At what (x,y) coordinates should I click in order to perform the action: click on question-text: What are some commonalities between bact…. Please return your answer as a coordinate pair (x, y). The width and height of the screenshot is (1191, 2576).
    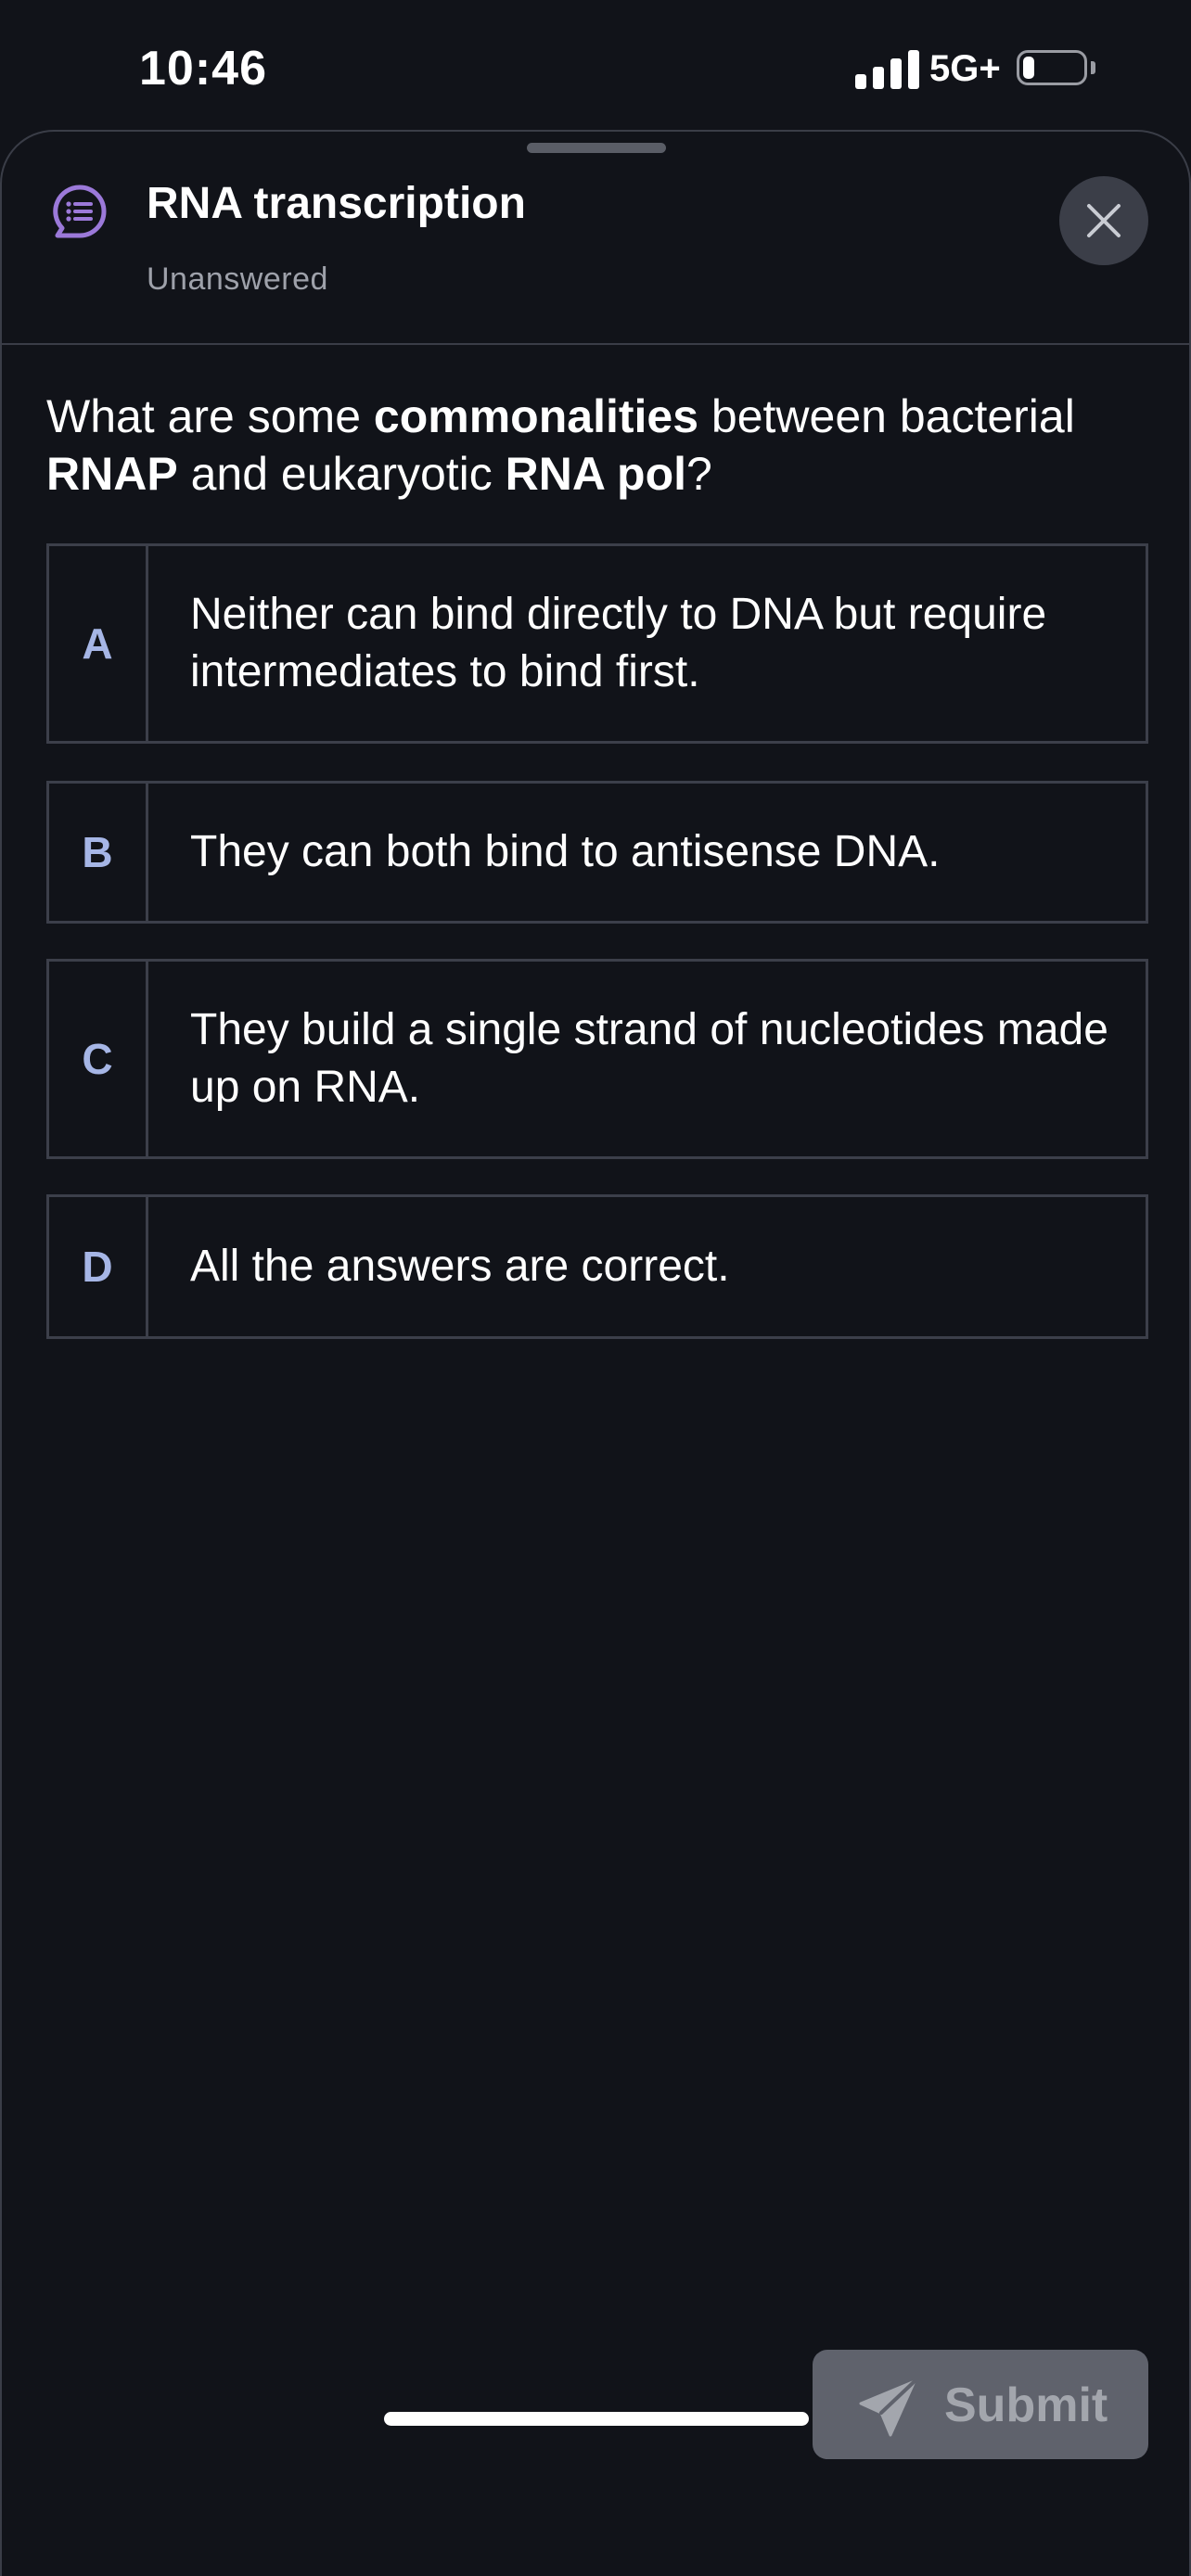
    Looking at the image, I should click on (598, 445).